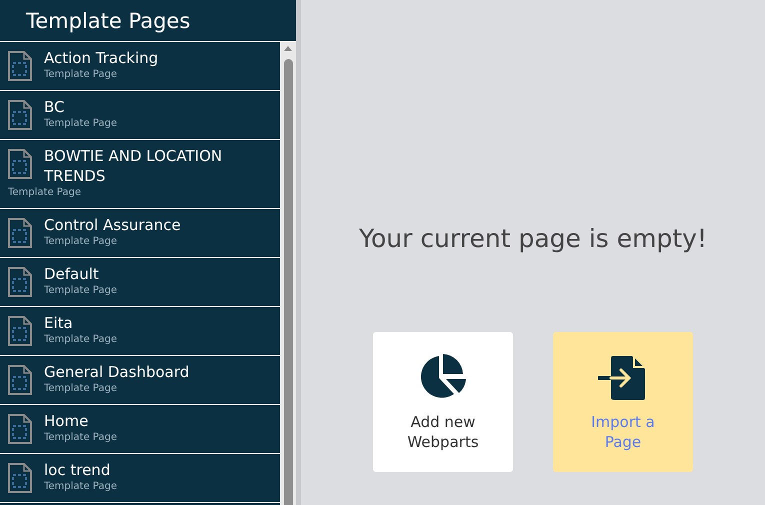 This screenshot has height=505, width=765. What do you see at coordinates (140, 429) in the screenshot?
I see `template-list-item: Home Template Page` at bounding box center [140, 429].